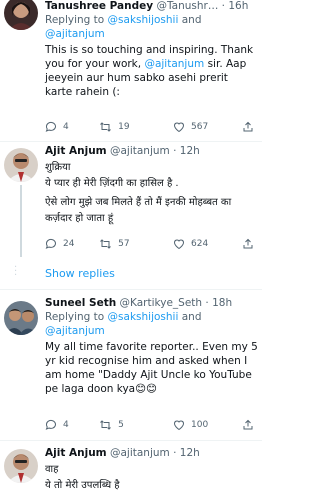  Describe the element at coordinates (99, 6) in the screenshot. I see `author-name: Tanushree Pandey` at that location.